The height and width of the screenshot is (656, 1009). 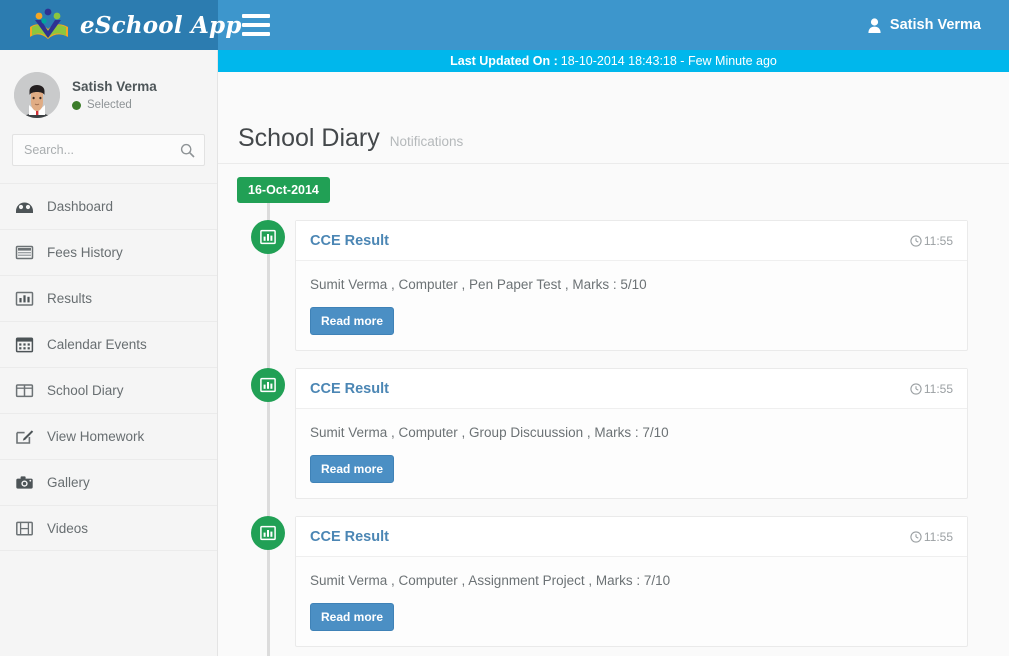 What do you see at coordinates (108, 528) in the screenshot?
I see `sidebar-item-videos: Videos` at bounding box center [108, 528].